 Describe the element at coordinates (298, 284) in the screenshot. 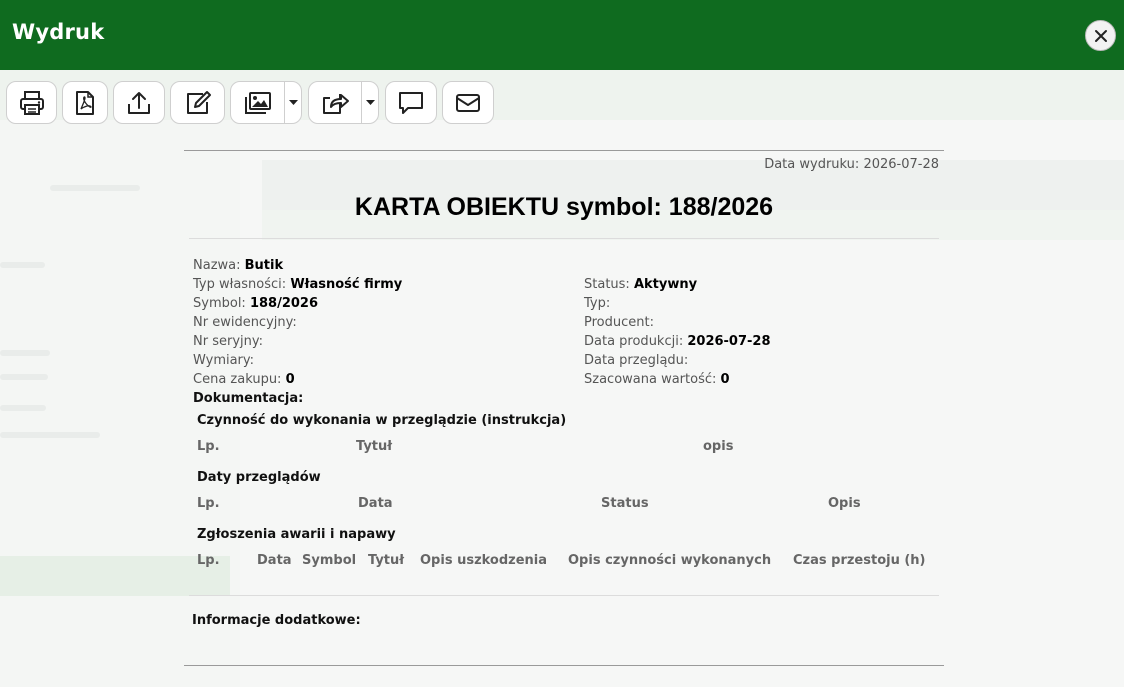

I see `field-typ-wlasnosci: Typ własności: Własność firmy` at that location.